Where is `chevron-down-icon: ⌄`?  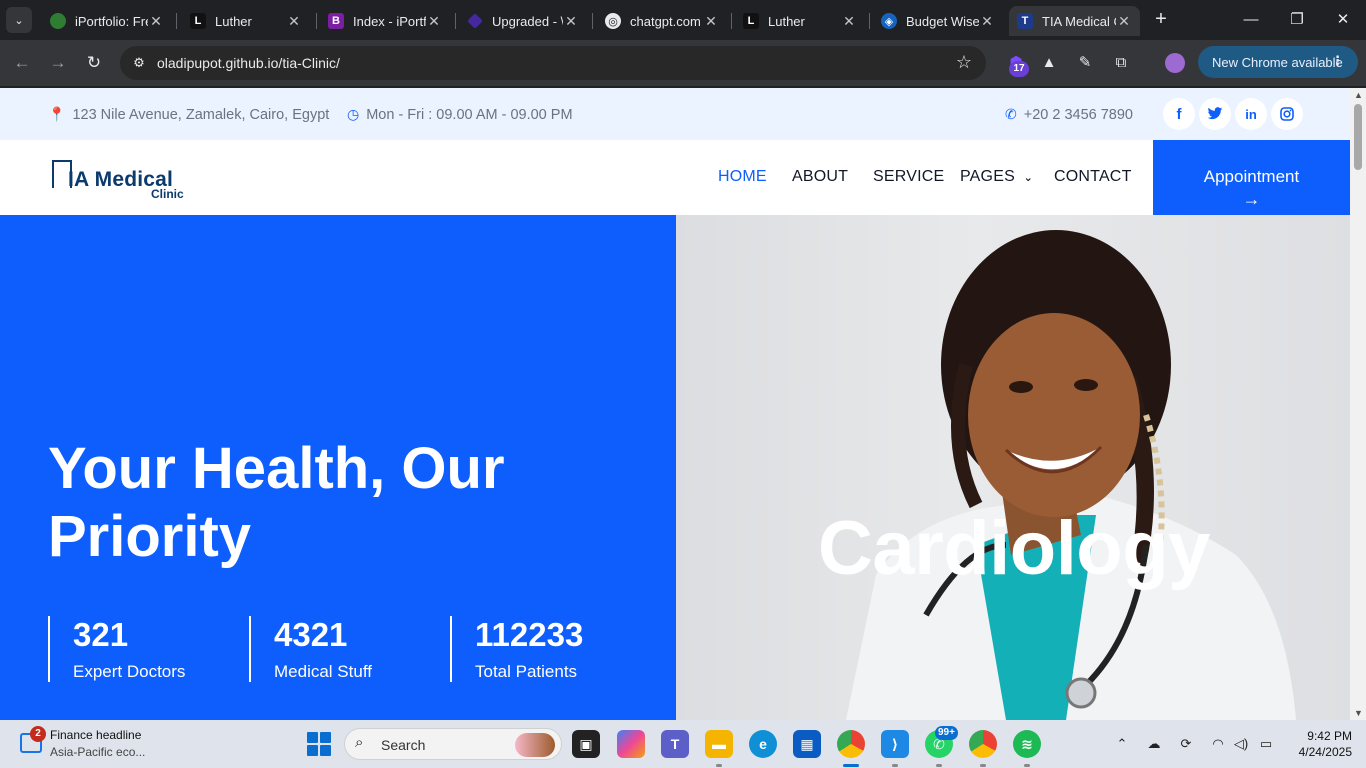
chevron-down-icon: ⌄ is located at coordinates (1028, 178).